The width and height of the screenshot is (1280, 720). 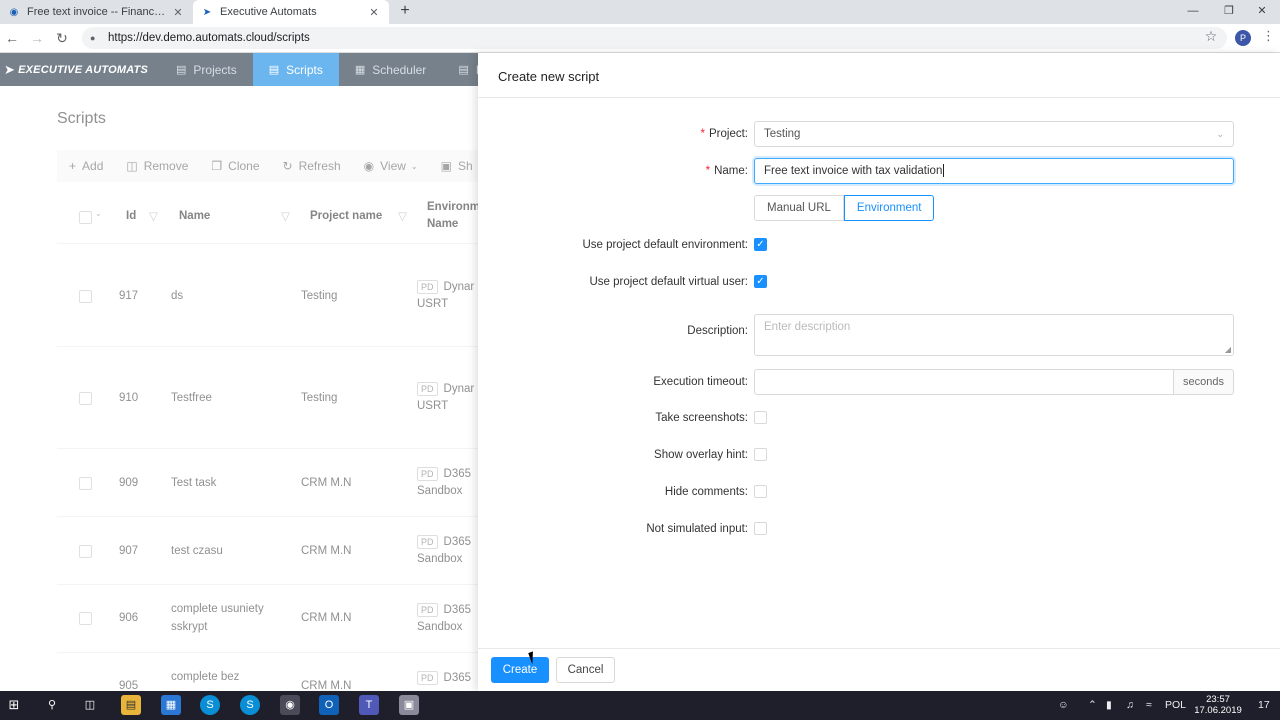 I want to click on language-indicator: POL, so click(x=1175, y=705).